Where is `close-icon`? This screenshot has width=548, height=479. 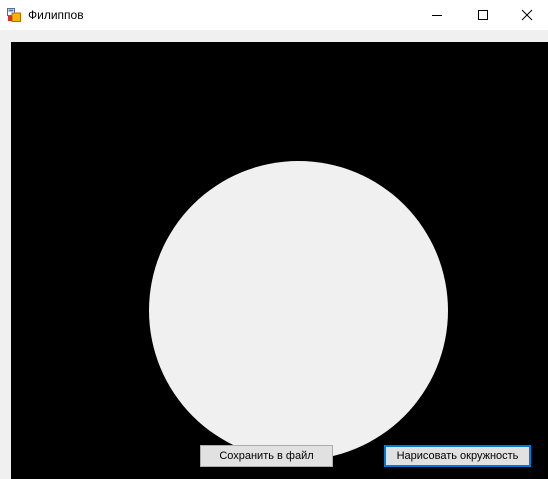
close-icon is located at coordinates (527, 15).